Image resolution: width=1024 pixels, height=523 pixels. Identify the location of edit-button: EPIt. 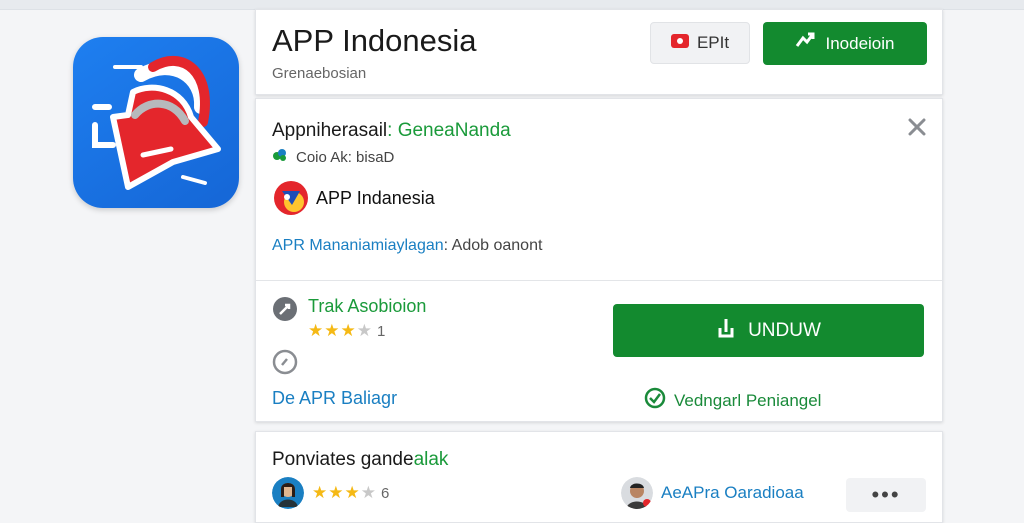
(700, 43).